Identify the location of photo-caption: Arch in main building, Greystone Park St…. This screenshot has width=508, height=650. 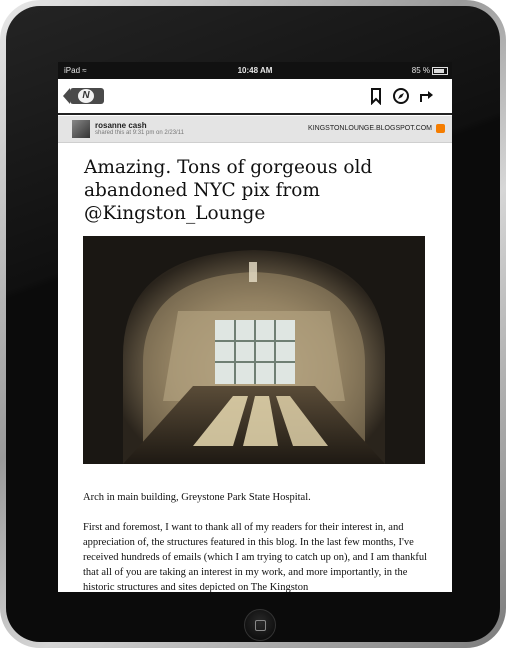
(197, 497).